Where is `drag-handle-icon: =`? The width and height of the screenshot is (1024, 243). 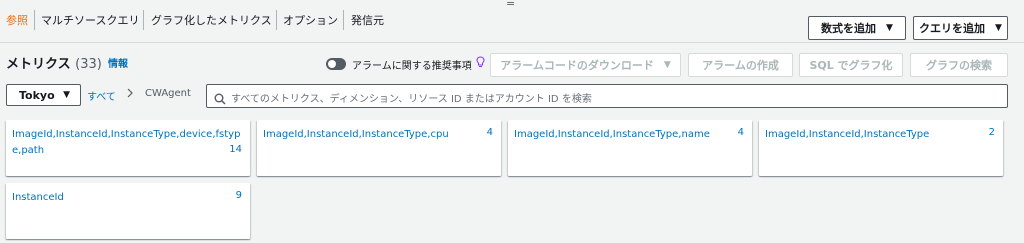 drag-handle-icon: = is located at coordinates (510, 4).